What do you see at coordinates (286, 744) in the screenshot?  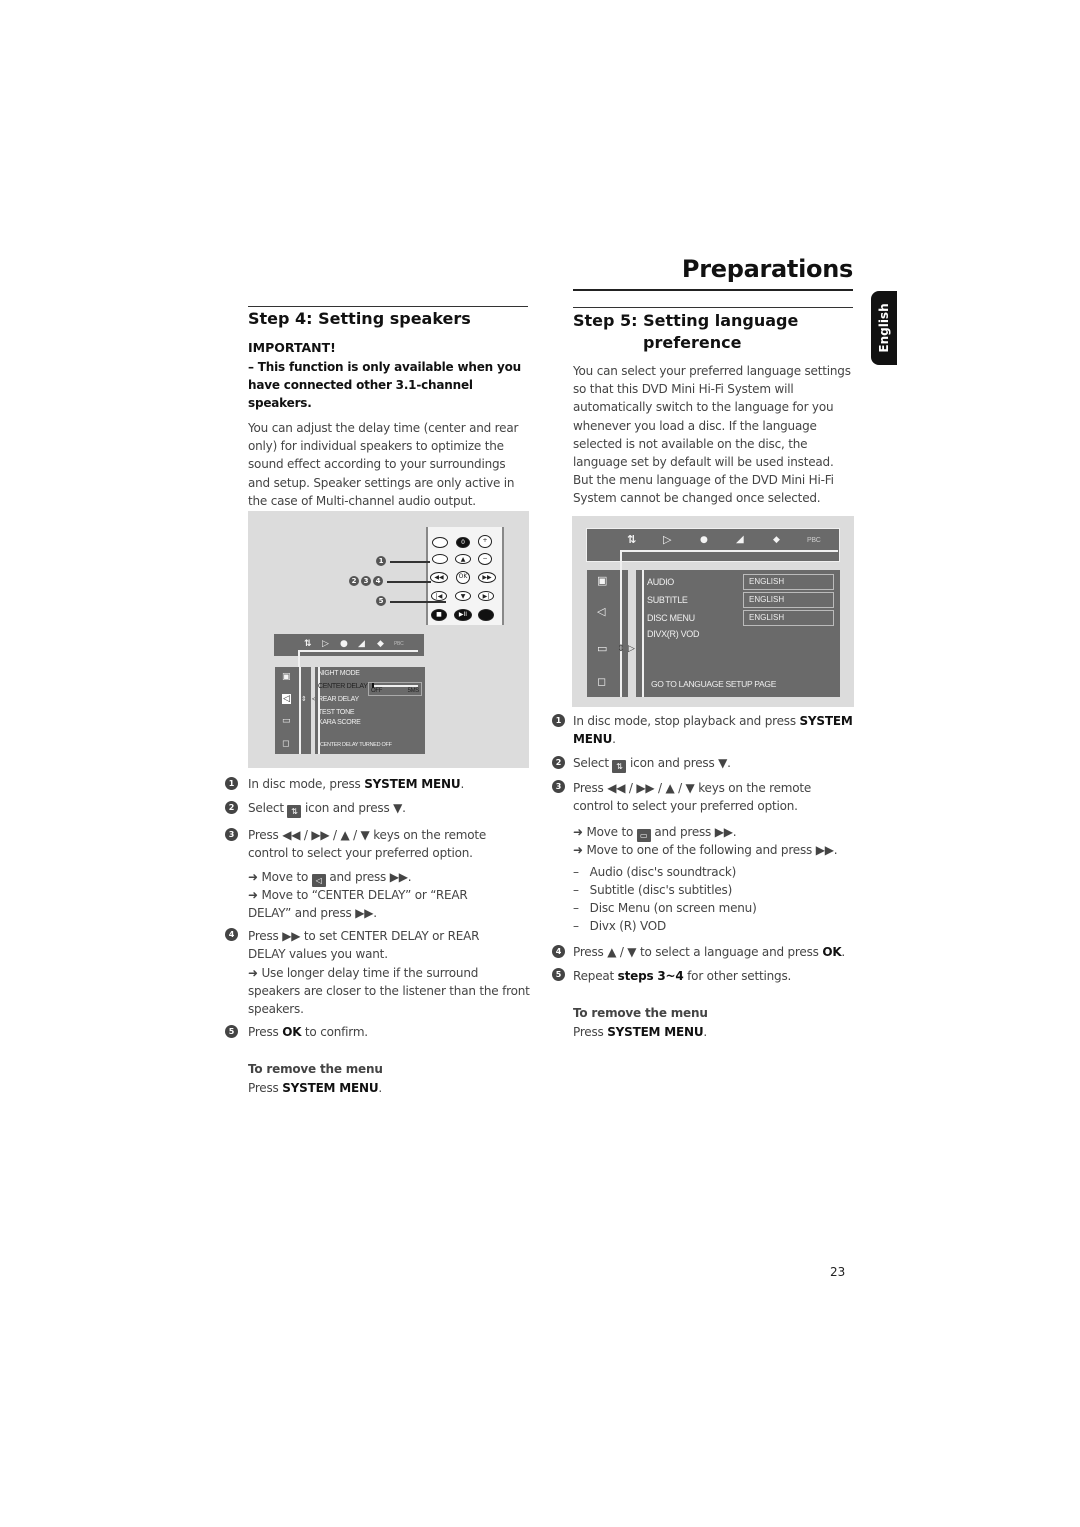 I see `preferences-icon: ◻` at bounding box center [286, 744].